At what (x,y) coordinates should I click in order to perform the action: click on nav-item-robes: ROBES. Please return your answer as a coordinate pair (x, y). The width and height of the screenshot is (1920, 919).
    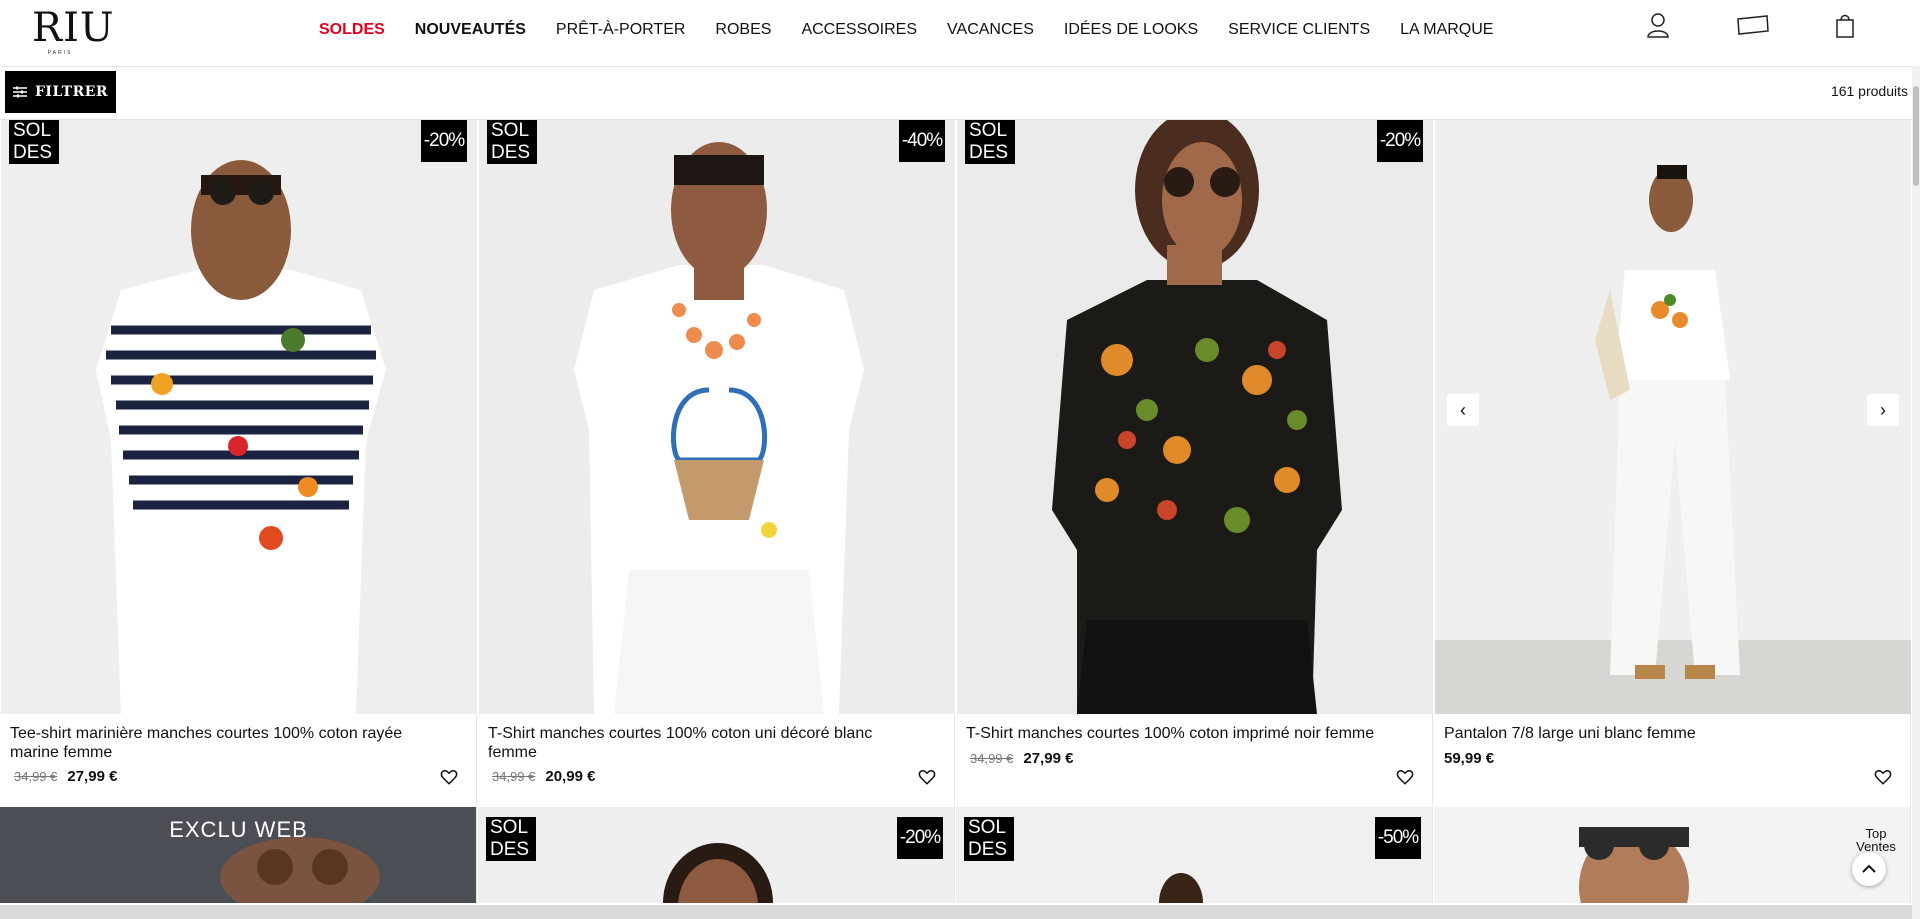
    Looking at the image, I should click on (758, 30).